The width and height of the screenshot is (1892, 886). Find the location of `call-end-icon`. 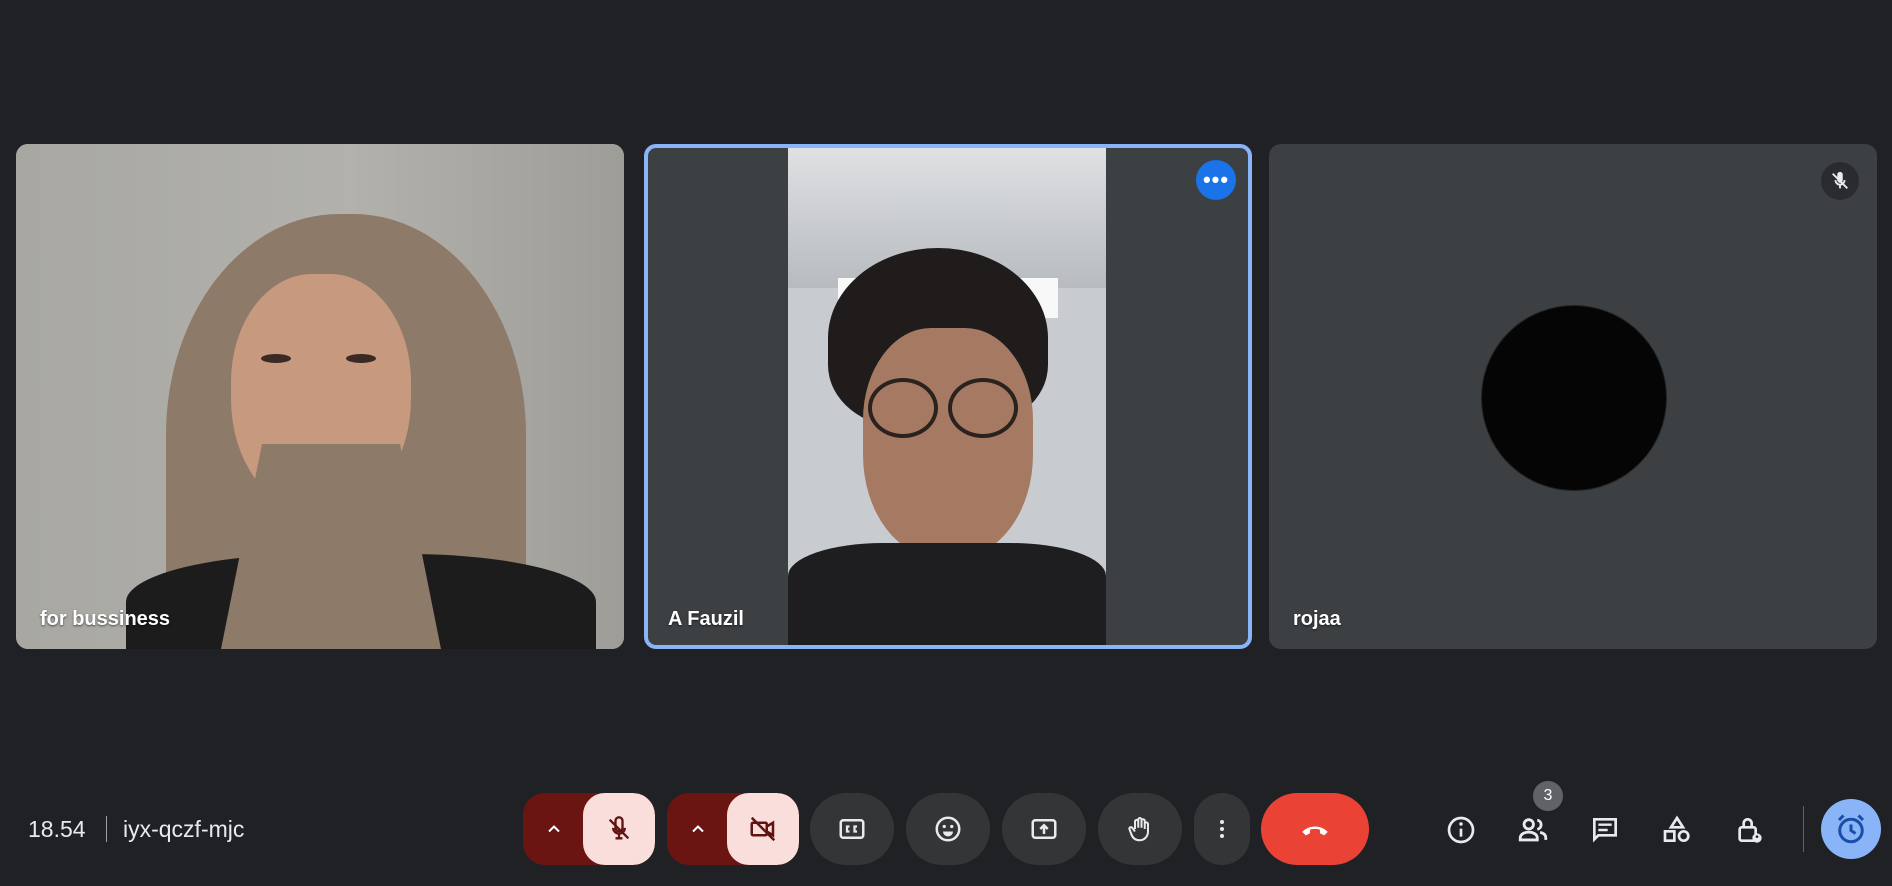

call-end-icon is located at coordinates (1315, 831).